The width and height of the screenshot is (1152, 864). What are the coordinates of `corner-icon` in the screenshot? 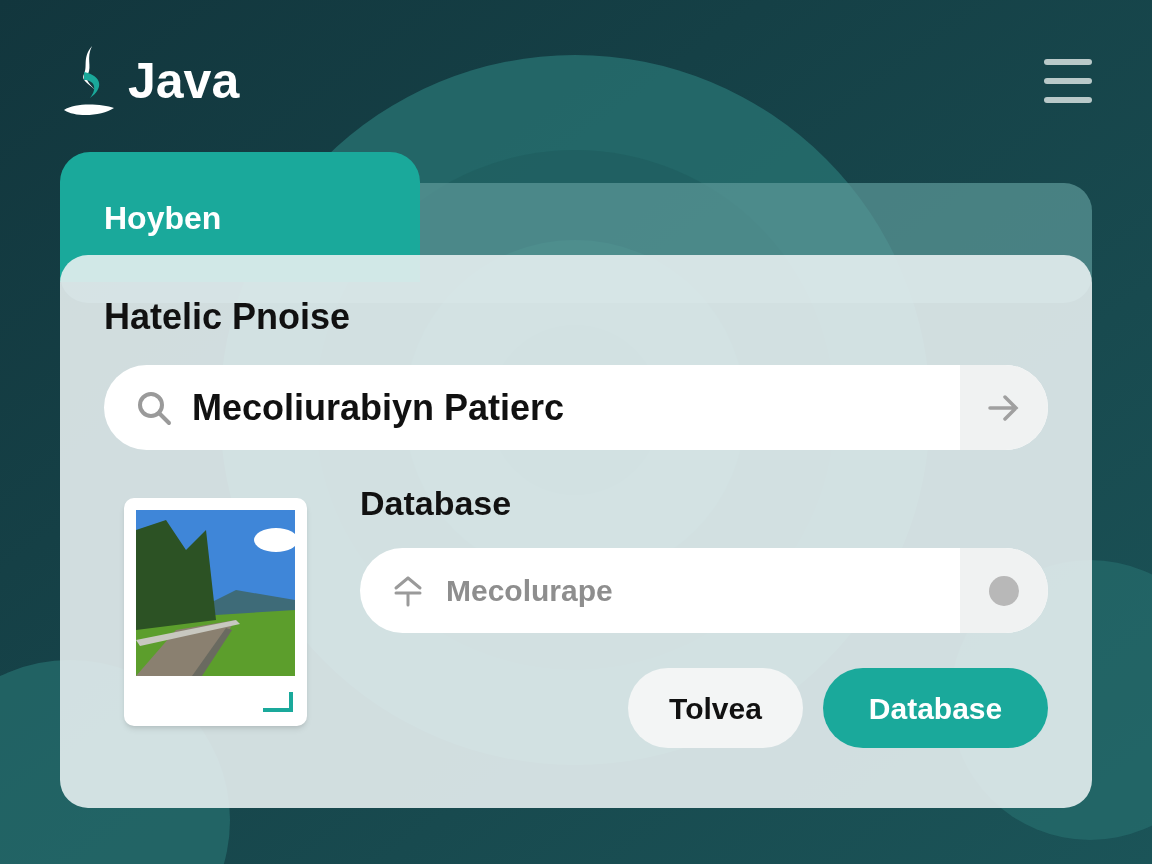 It's located at (277, 701).